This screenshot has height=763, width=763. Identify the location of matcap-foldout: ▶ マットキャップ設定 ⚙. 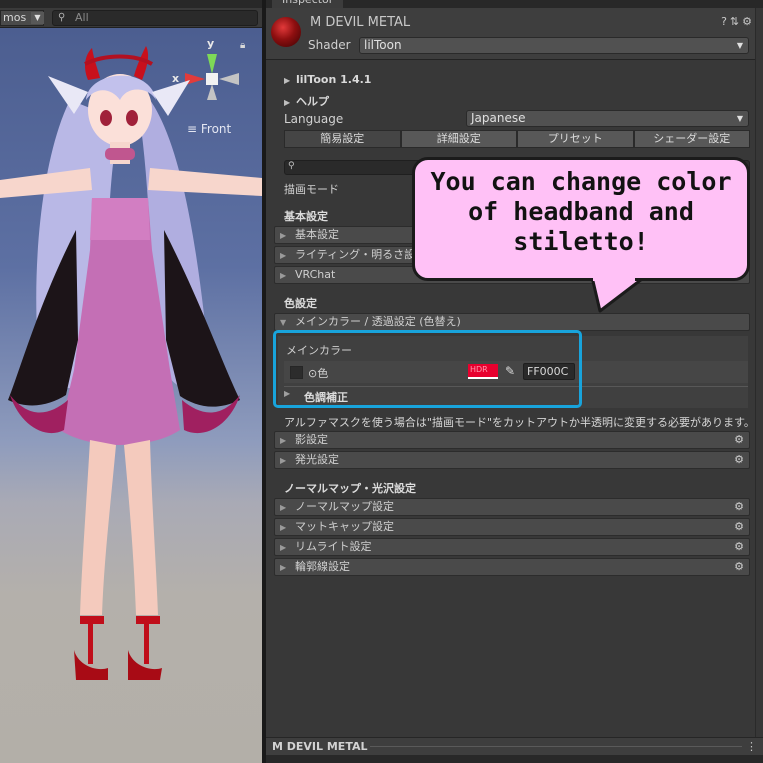
(512, 527).